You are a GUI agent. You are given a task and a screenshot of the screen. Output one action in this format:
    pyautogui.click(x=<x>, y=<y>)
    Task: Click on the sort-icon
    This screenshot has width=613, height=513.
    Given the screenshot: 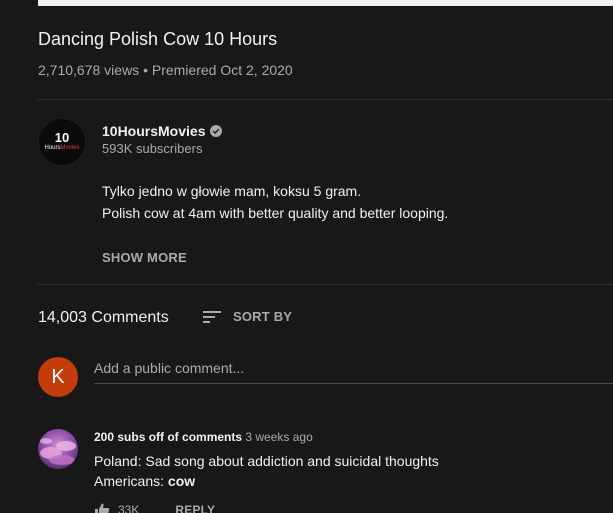 What is the action you would take?
    pyautogui.click(x=212, y=316)
    